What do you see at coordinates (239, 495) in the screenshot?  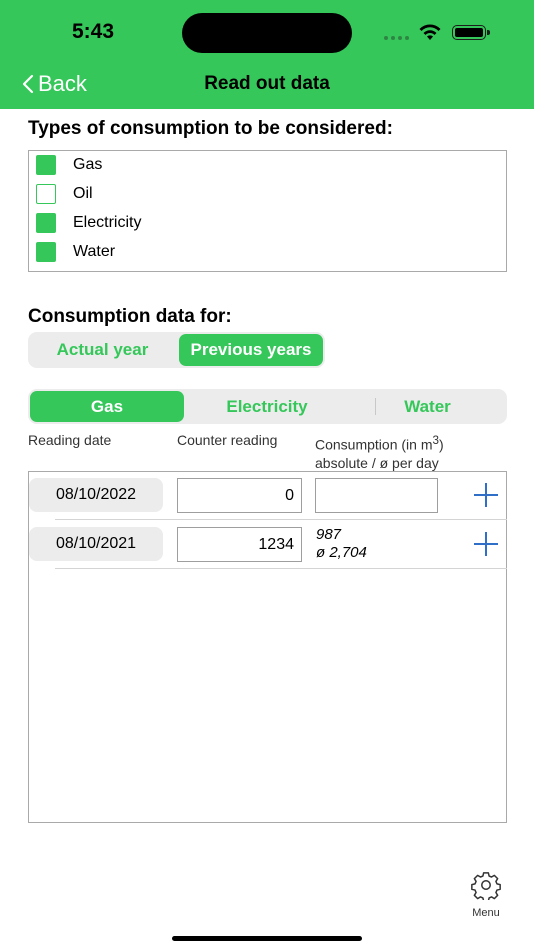 I see `counter-reading-input: 0` at bounding box center [239, 495].